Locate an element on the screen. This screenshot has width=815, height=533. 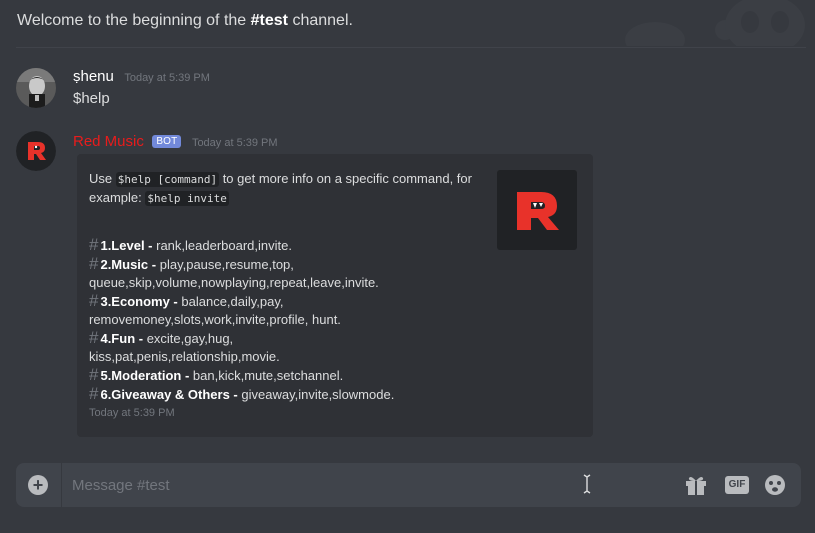
message-input is located at coordinates (322, 485).